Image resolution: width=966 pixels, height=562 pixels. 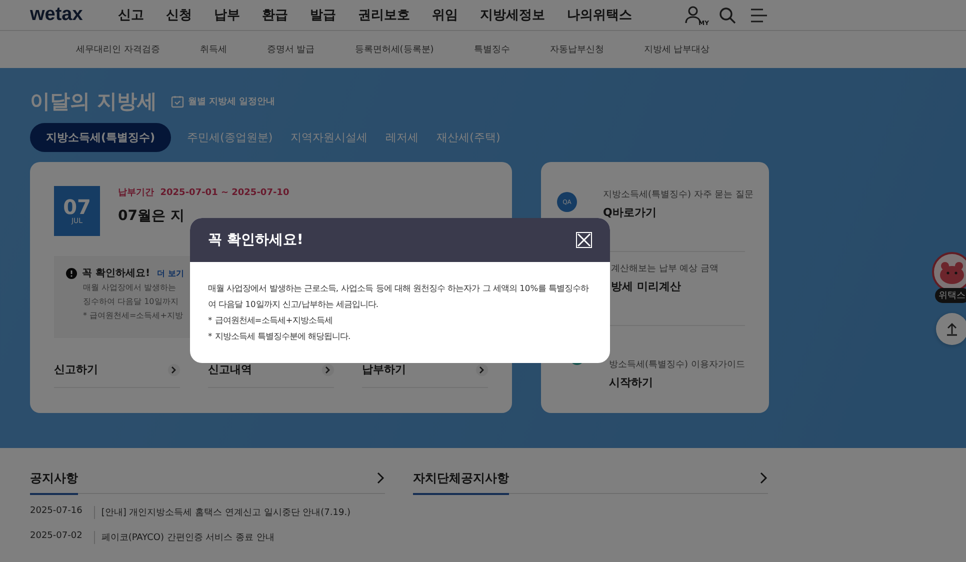 I want to click on payment-period: 납부기간 2025-07-01 ~ 2025-07-10, so click(x=204, y=193).